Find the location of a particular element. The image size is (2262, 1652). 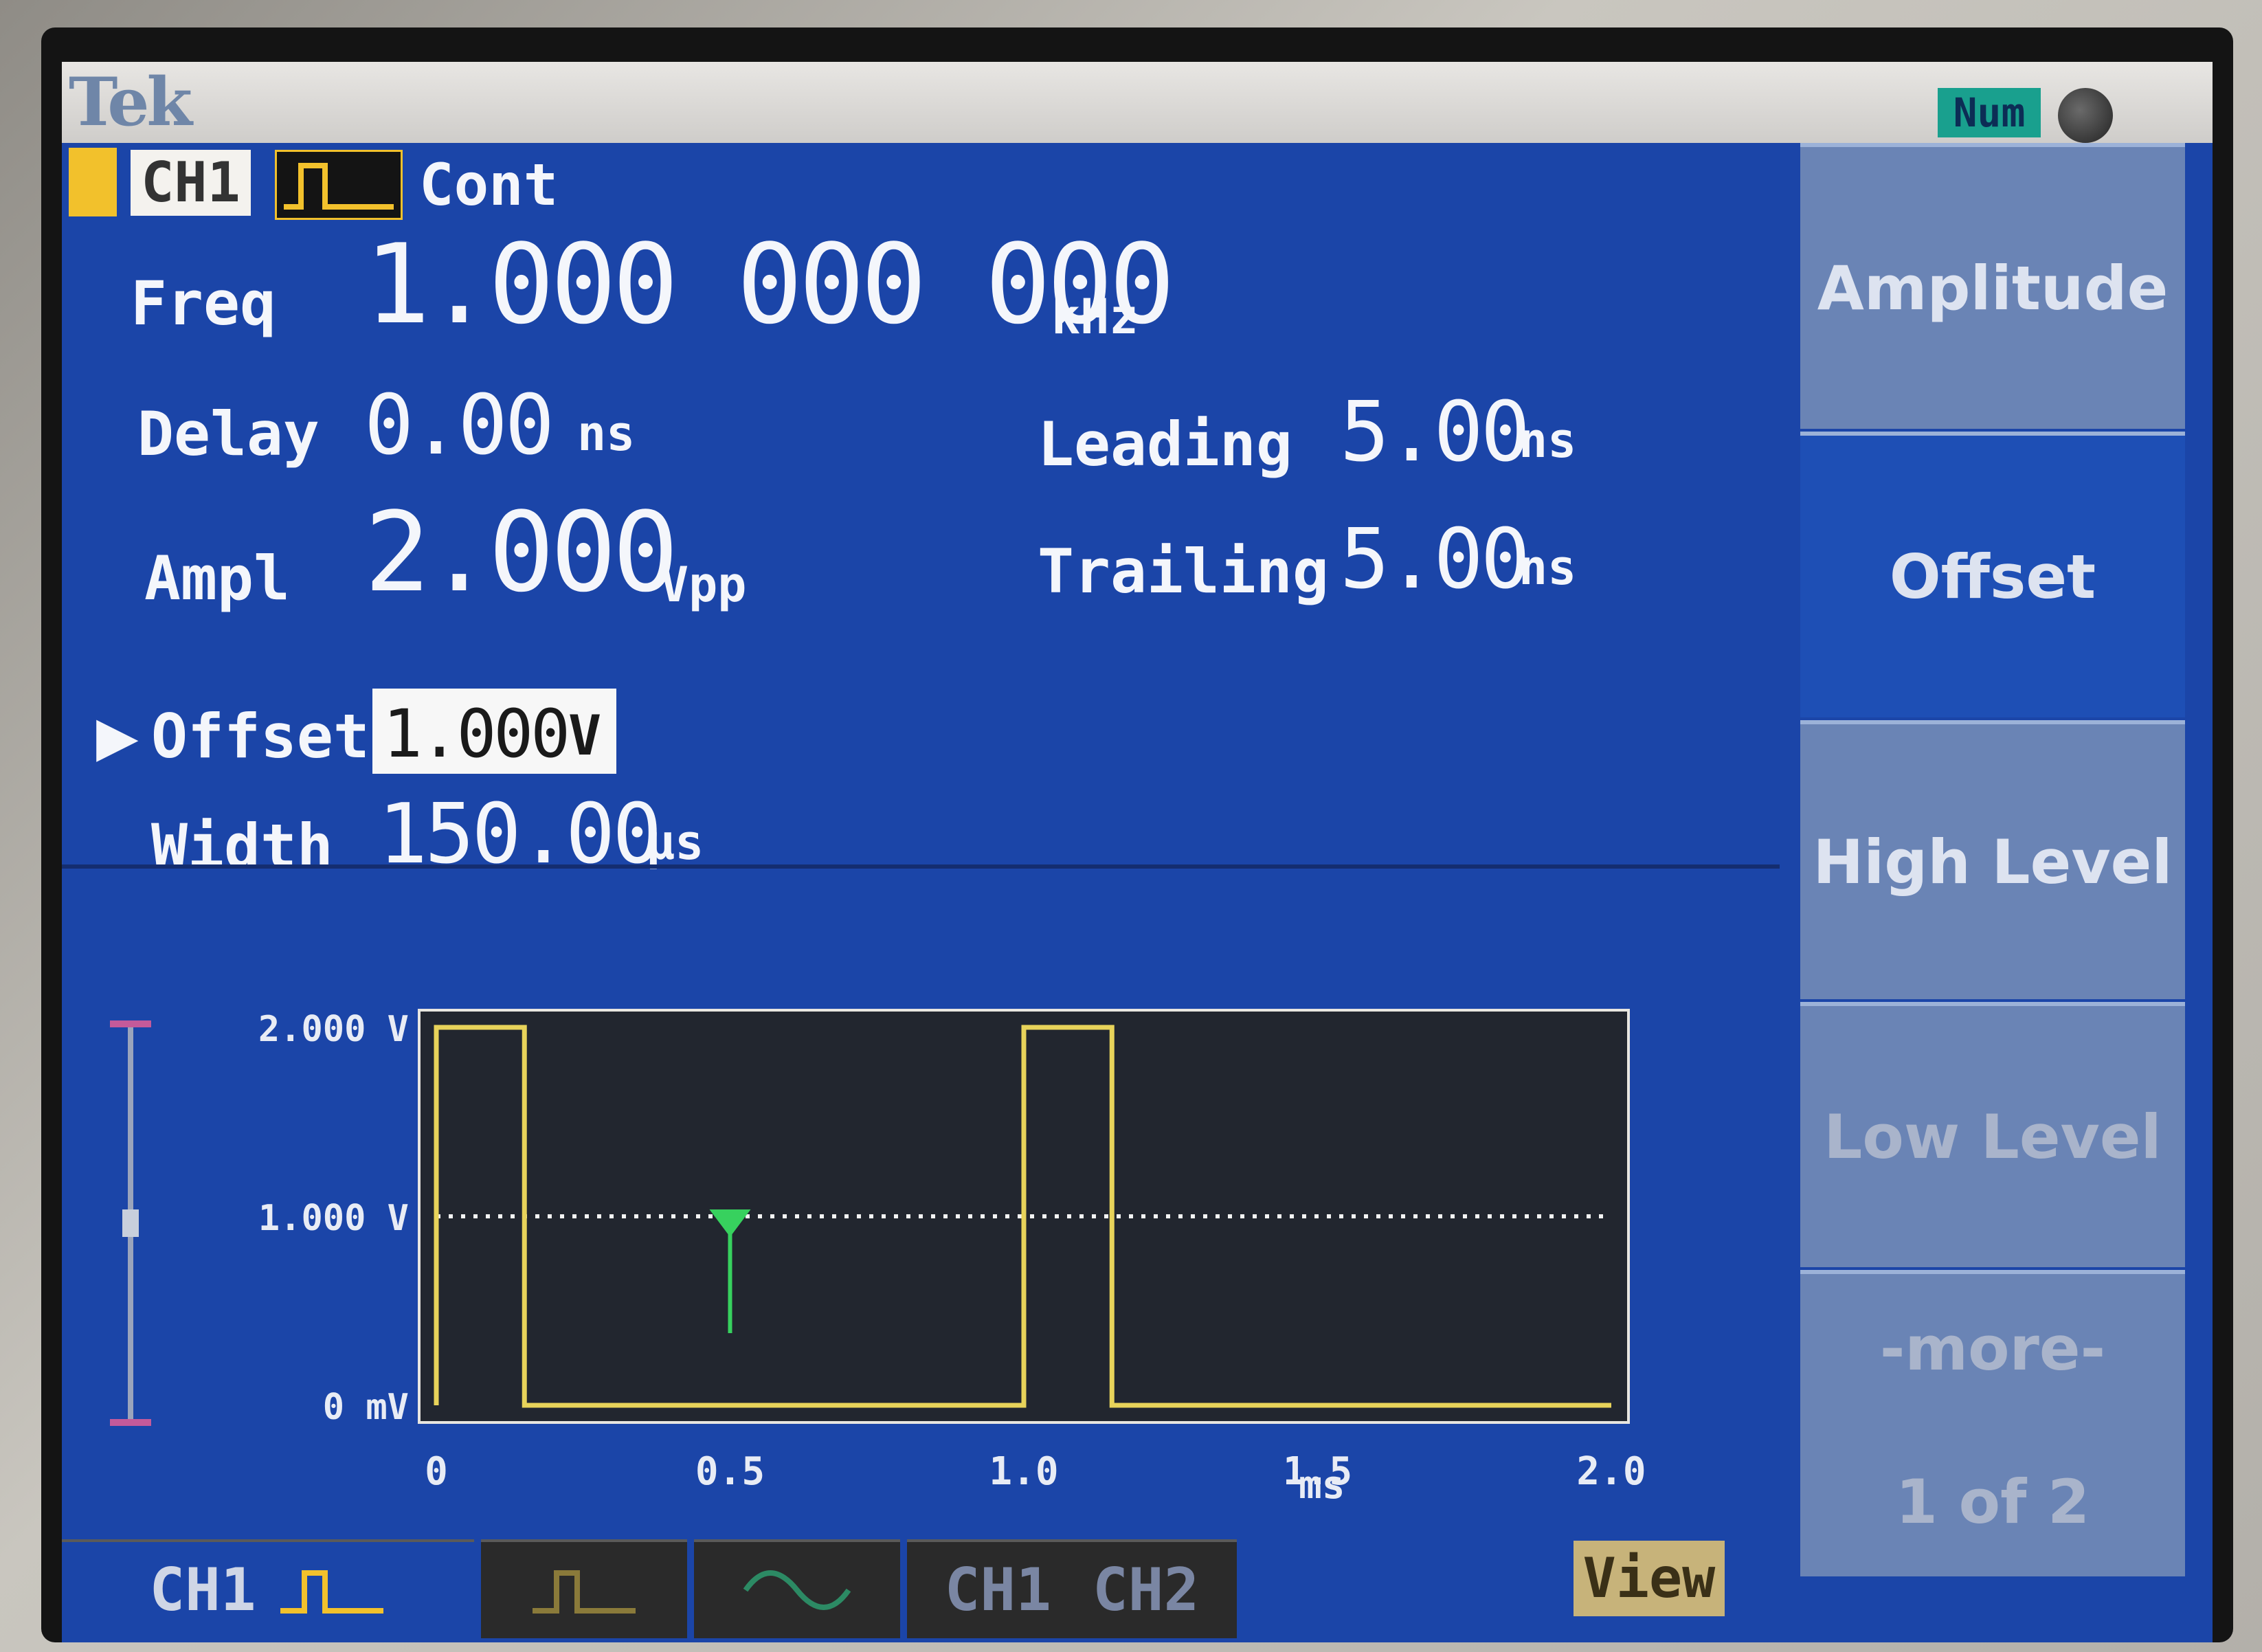

softkey-low-level-label: Low Level is located at coordinates (1993, 1136).